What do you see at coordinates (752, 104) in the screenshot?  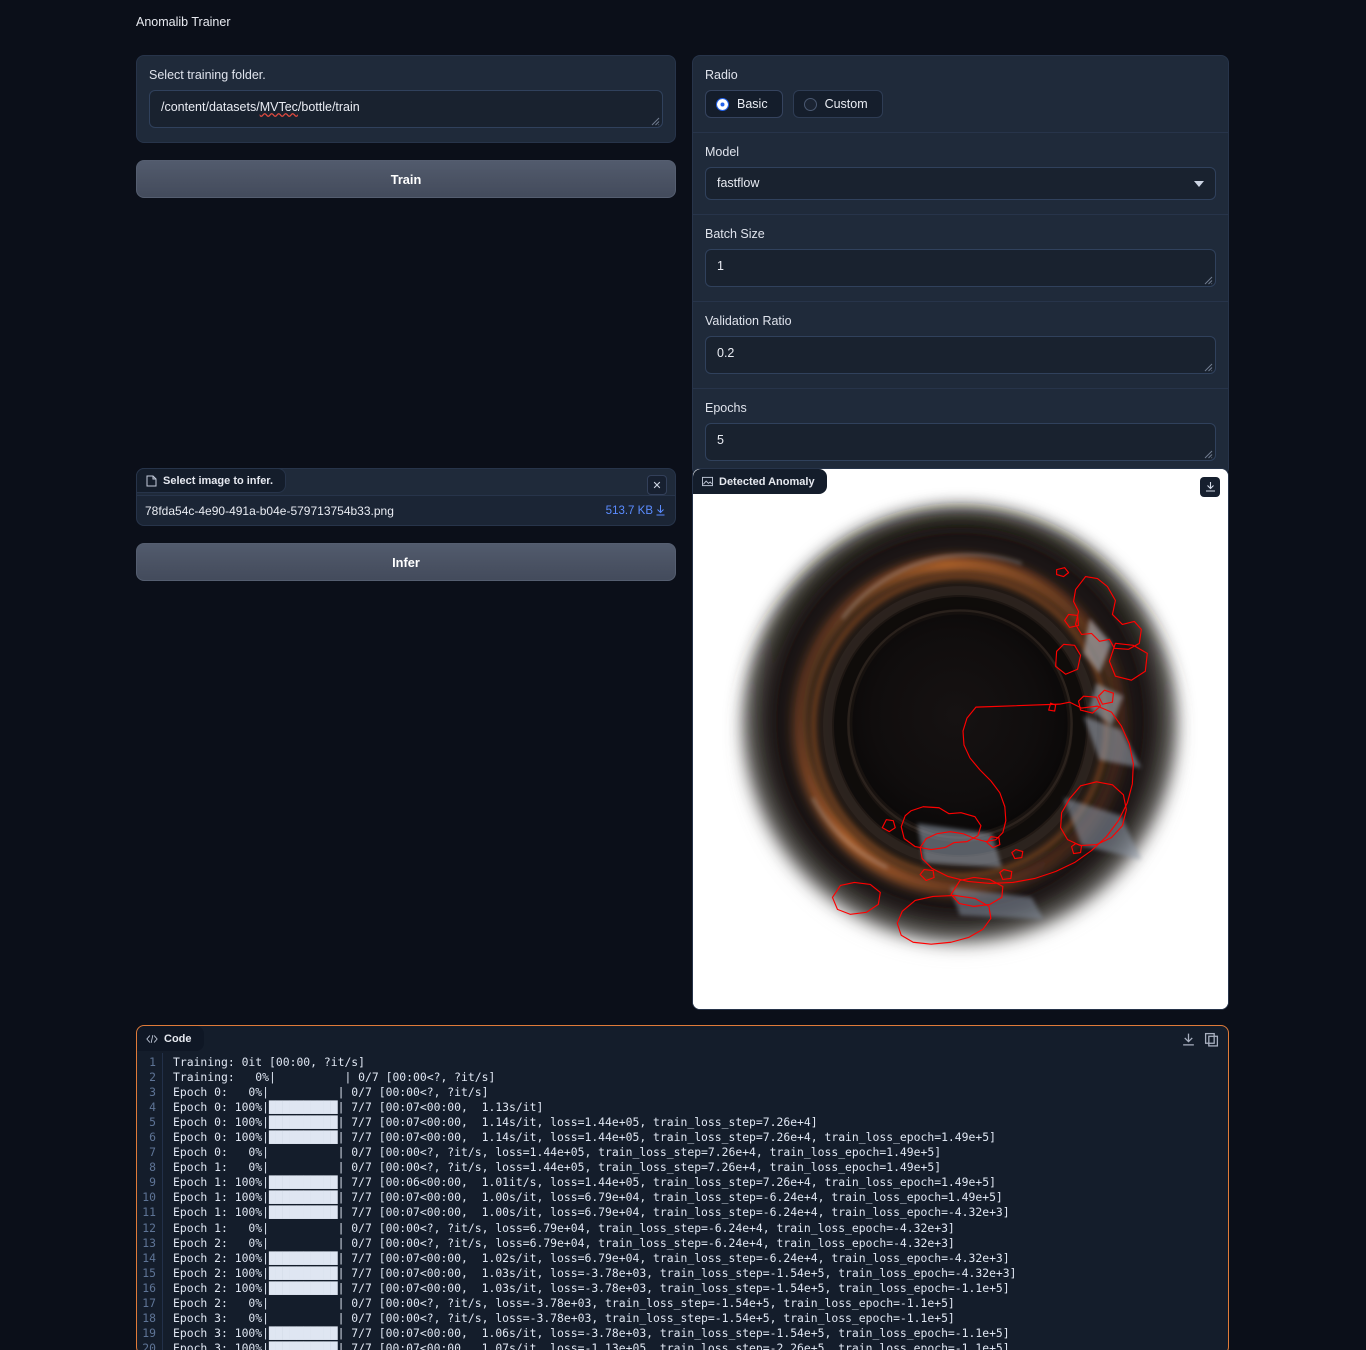 I see `radio-option-basic-label: Basic` at bounding box center [752, 104].